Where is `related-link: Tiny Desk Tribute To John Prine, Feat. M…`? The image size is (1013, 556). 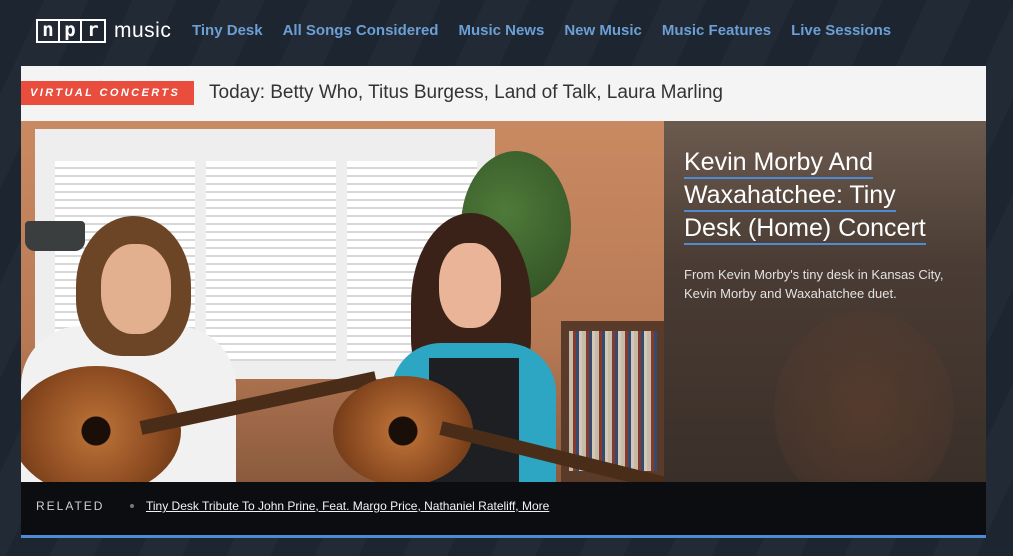 related-link: Tiny Desk Tribute To John Prine, Feat. M… is located at coordinates (347, 506).